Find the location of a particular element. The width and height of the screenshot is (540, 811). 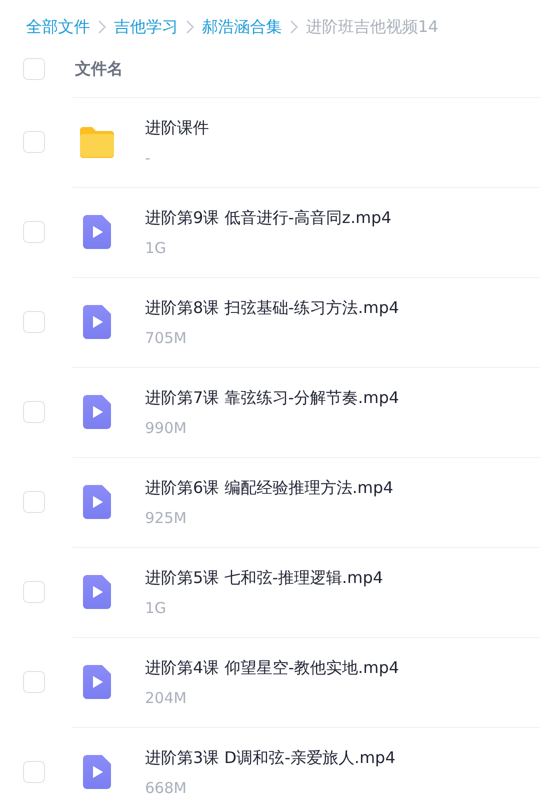

file-name: 进阶课件 is located at coordinates (177, 128).